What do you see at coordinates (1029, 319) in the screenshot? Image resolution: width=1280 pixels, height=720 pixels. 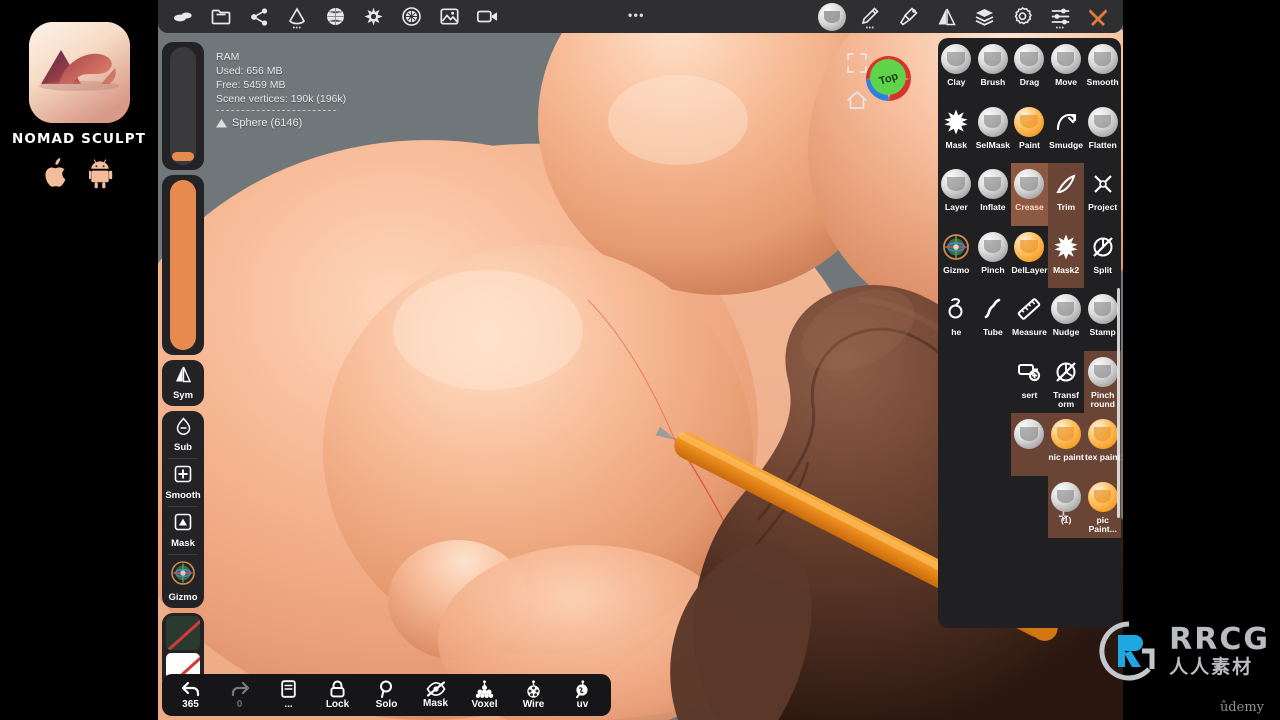 I see `brush-measure: Measure` at bounding box center [1029, 319].